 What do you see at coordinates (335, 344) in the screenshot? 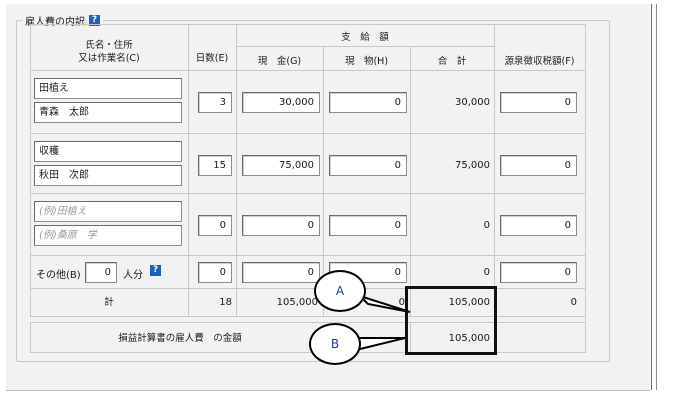
I see `callout-b: B` at bounding box center [335, 344].